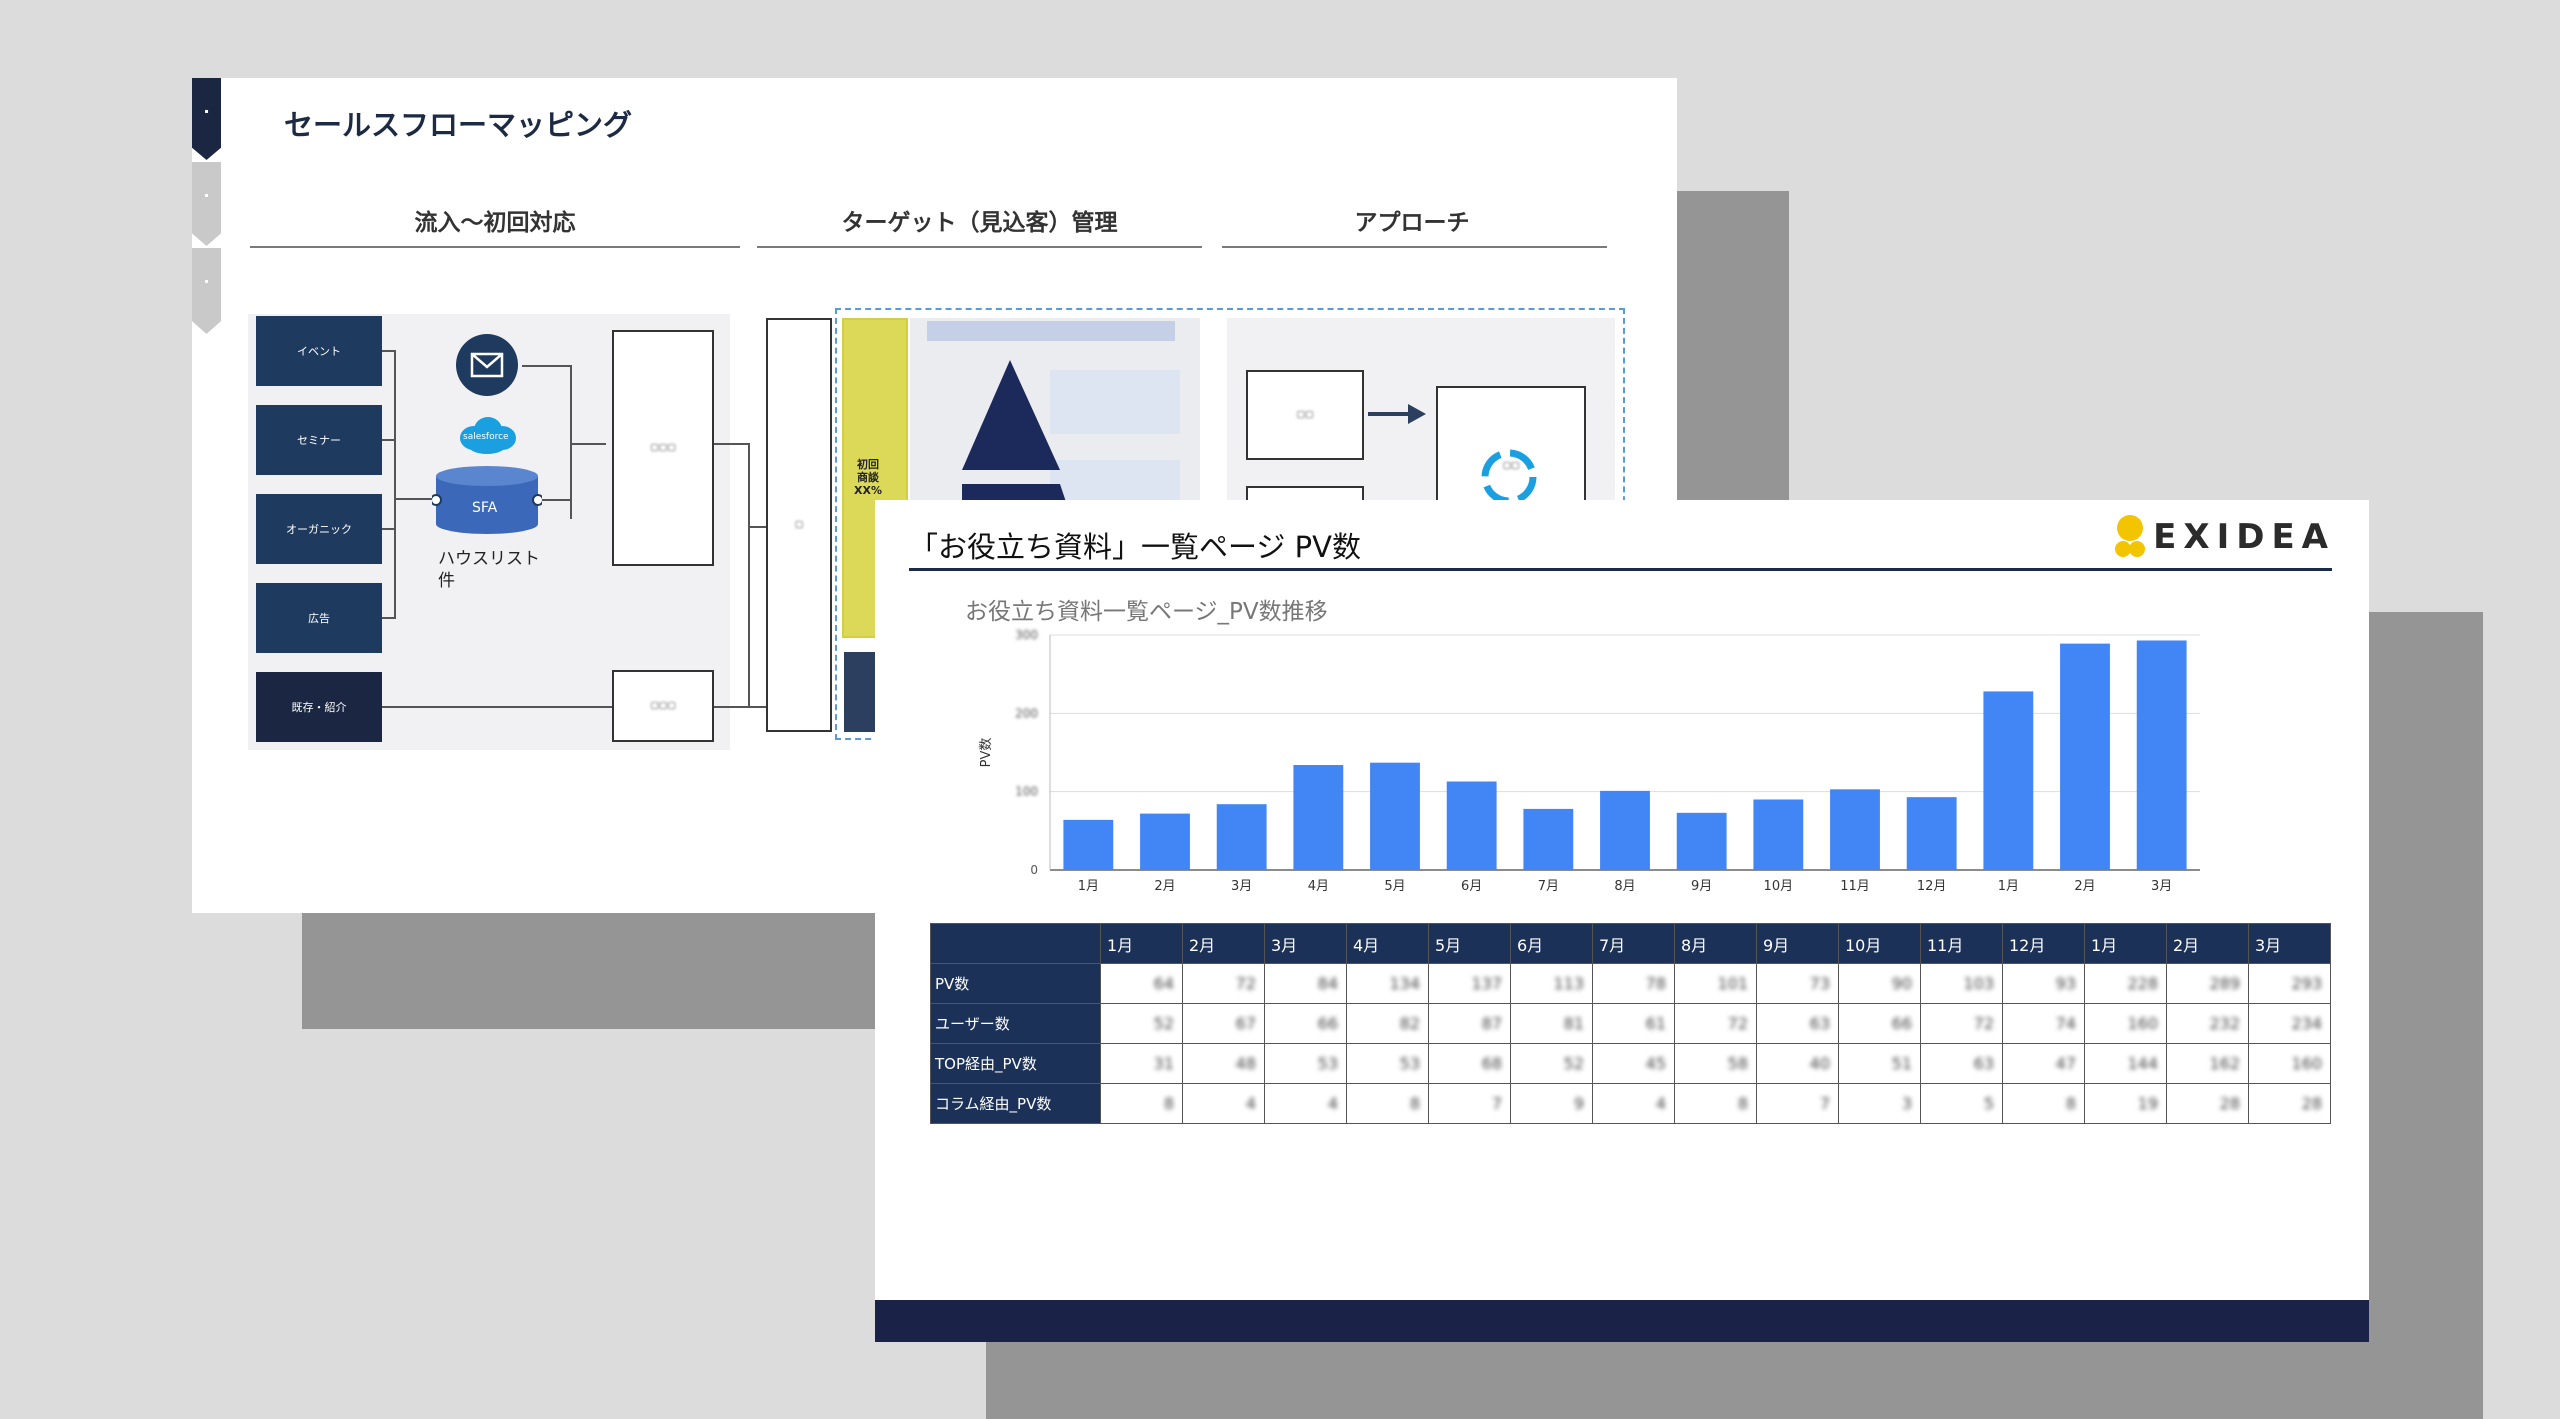 Image resolution: width=2560 pixels, height=1419 pixels. What do you see at coordinates (1015, 983) in the screenshot?
I see `row-label: PV数` at bounding box center [1015, 983].